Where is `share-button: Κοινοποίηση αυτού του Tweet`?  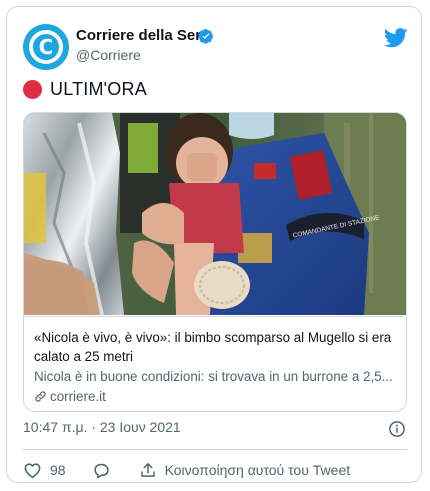 share-button: Κοινοποίηση αυτού του Tweet is located at coordinates (245, 470).